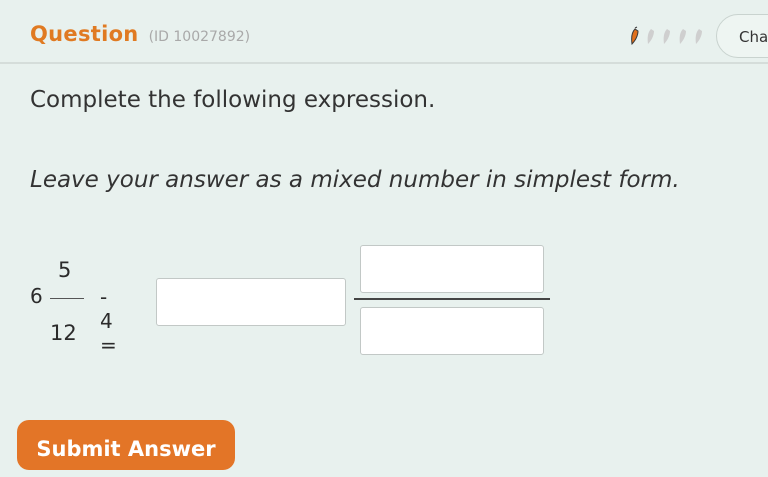  I want to click on answer-whole-input, so click(251, 302).